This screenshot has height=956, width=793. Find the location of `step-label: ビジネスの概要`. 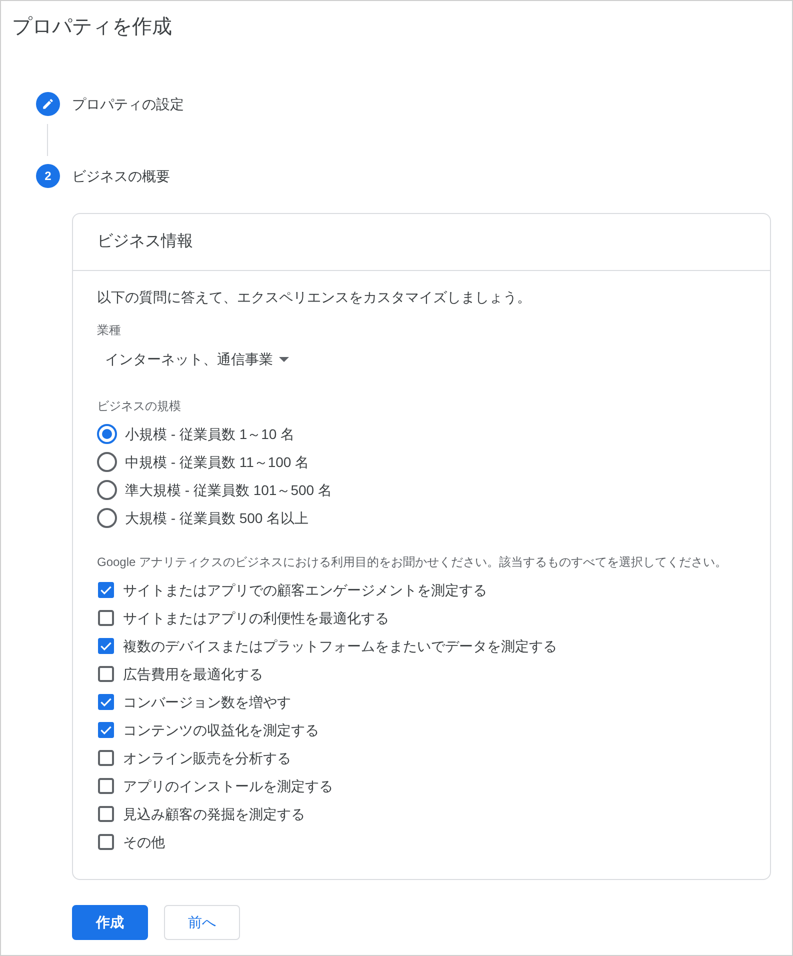

step-label: ビジネスの概要 is located at coordinates (121, 176).